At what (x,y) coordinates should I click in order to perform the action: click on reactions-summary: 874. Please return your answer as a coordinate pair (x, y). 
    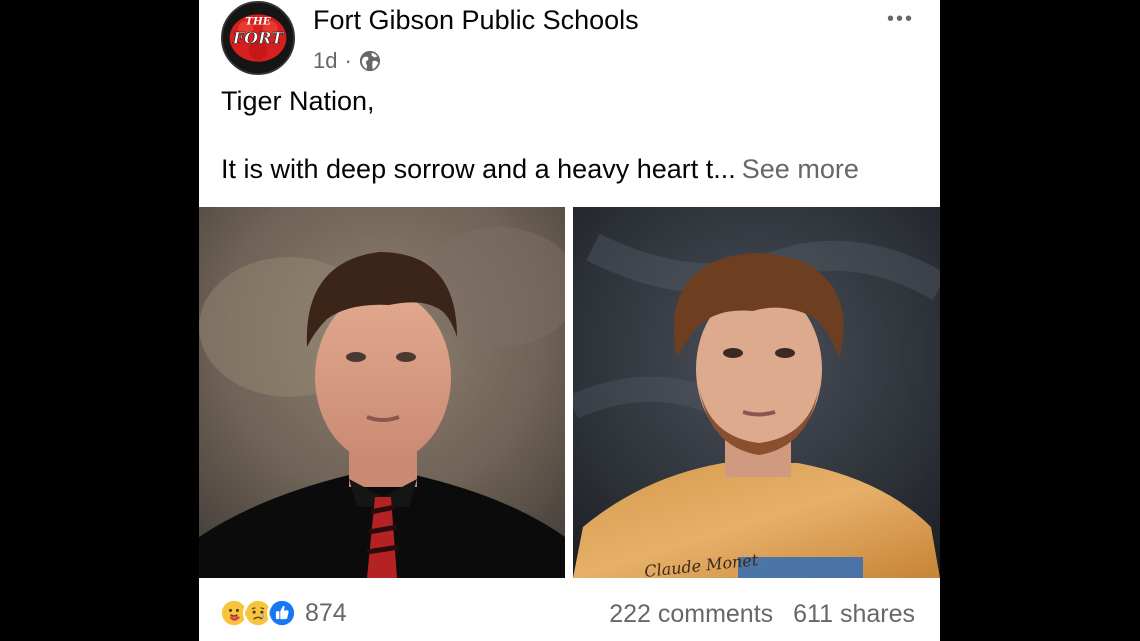
    Looking at the image, I should click on (283, 613).